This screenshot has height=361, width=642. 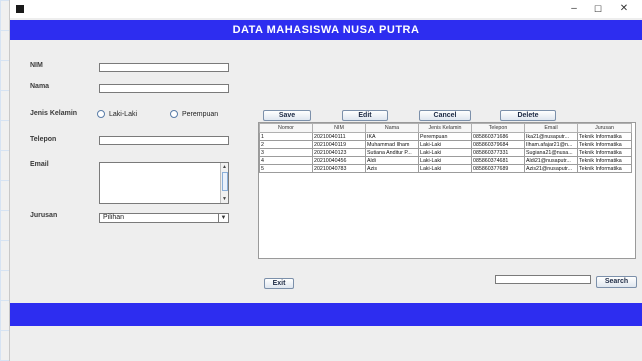 I want to click on column-header: Nama, so click(x=392, y=128).